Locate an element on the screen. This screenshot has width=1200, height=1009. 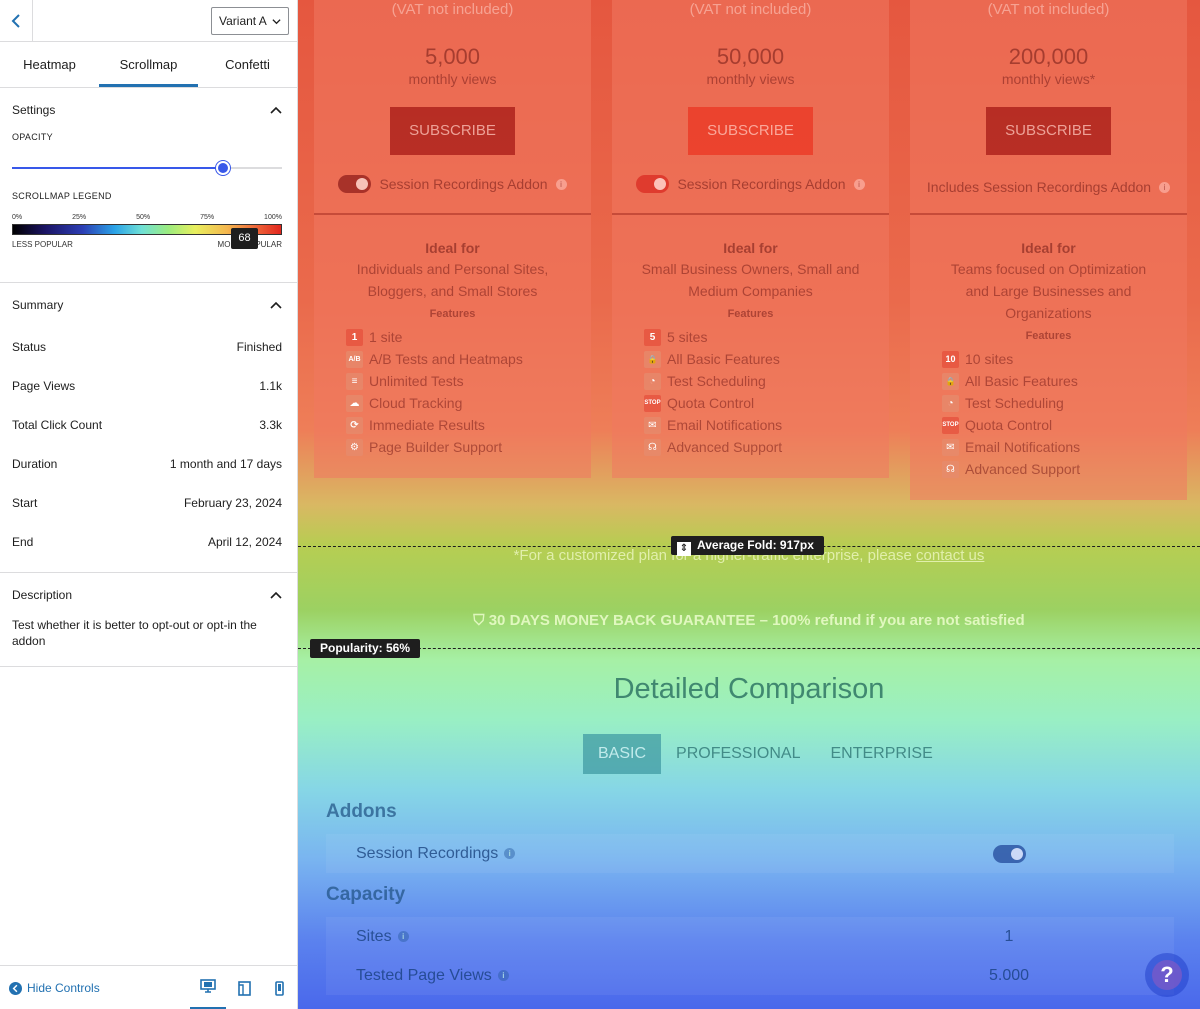
legend-less-popular: LESS POPULAR is located at coordinates (42, 244).